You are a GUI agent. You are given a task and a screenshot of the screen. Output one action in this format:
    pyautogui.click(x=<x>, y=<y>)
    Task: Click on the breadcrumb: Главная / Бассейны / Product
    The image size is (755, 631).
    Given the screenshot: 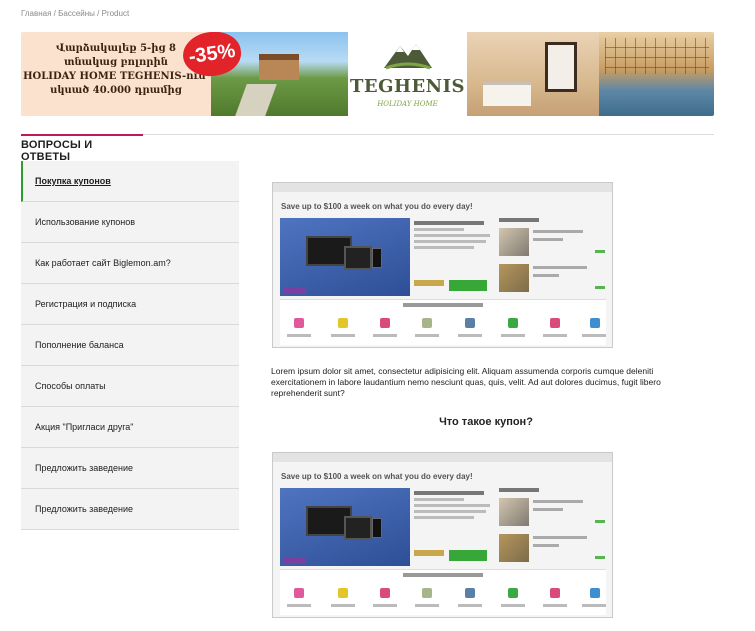 What is the action you would take?
    pyautogui.click(x=75, y=13)
    